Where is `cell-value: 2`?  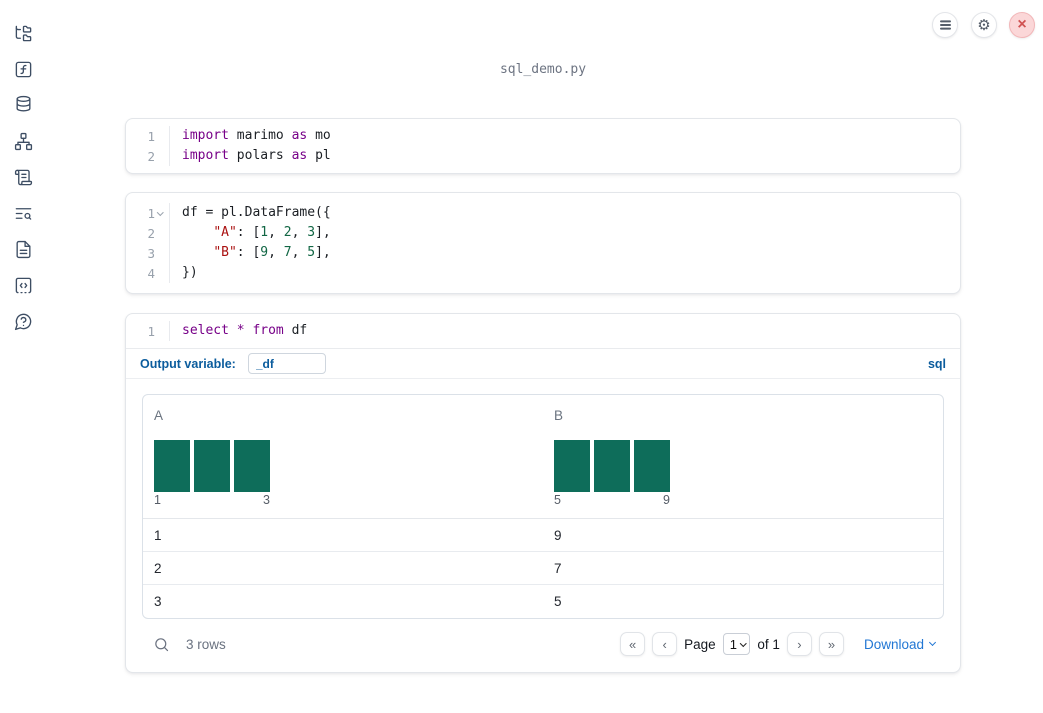
cell-value: 2 is located at coordinates (158, 568).